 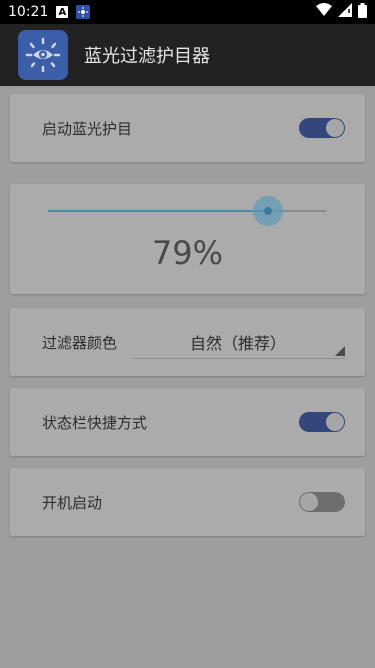 I want to click on dropdown-arrow-icon, so click(x=340, y=350).